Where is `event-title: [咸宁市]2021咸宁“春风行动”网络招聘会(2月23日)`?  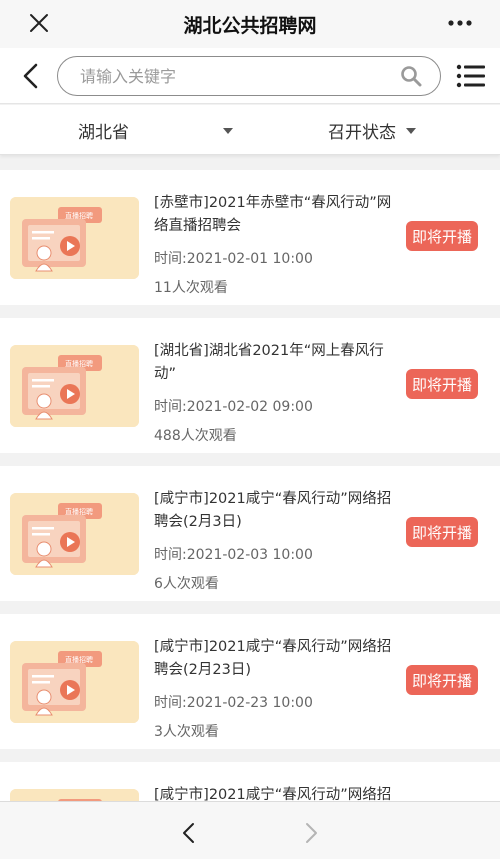 event-title: [咸宁市]2021咸宁“春风行动”网络招聘会(2月23日) is located at coordinates (274, 659).